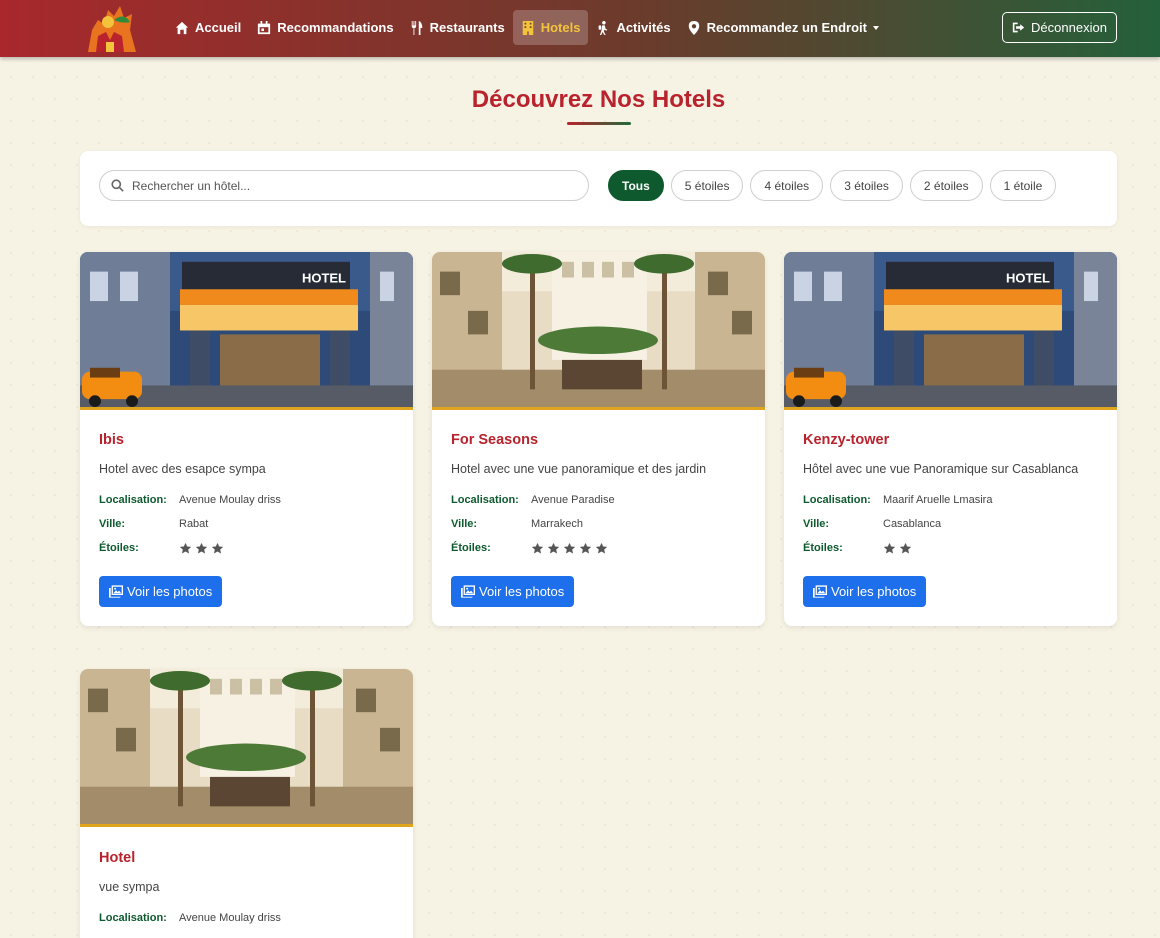  I want to click on nav-item-recommandations: Recommandations, so click(325, 27).